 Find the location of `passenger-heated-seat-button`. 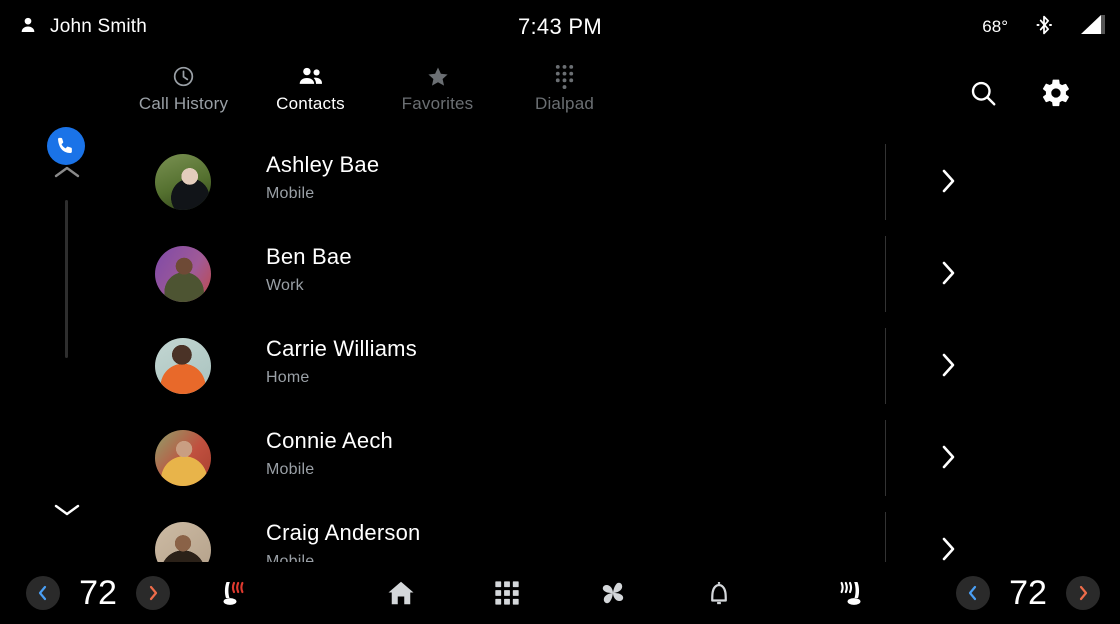

passenger-heated-seat-button is located at coordinates (851, 593).